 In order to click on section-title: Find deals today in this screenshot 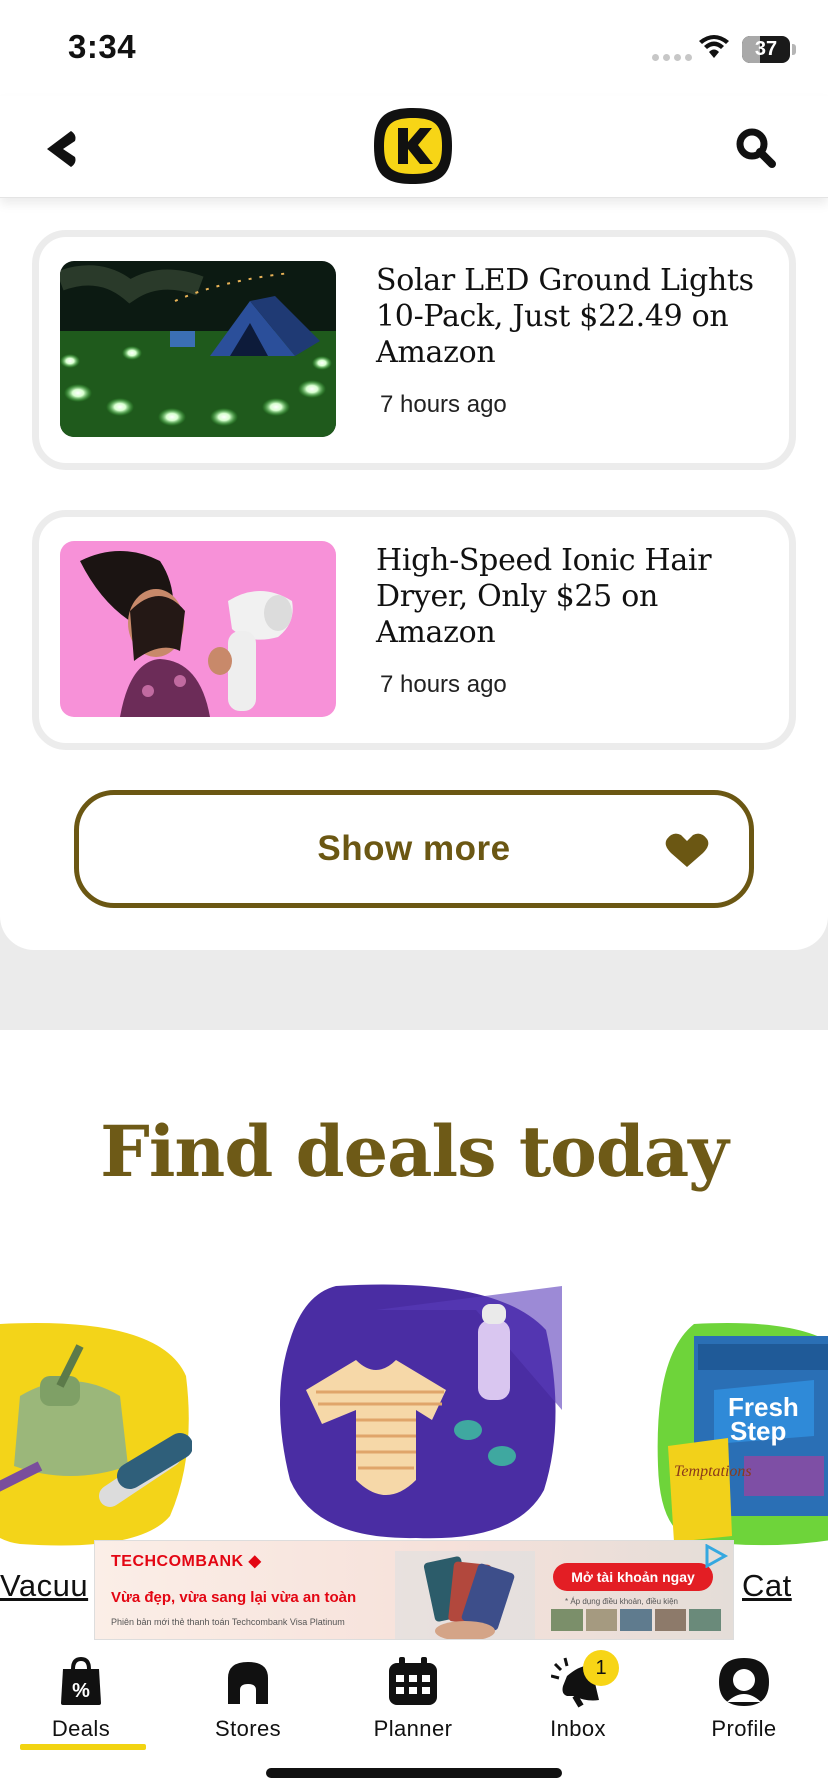, I will do `click(414, 1151)`.